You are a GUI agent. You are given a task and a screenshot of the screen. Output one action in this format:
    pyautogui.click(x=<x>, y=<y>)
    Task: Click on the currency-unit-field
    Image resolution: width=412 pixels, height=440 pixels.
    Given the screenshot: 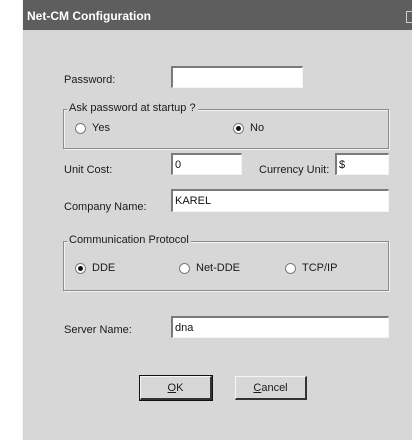 What is the action you would take?
    pyautogui.click(x=362, y=164)
    